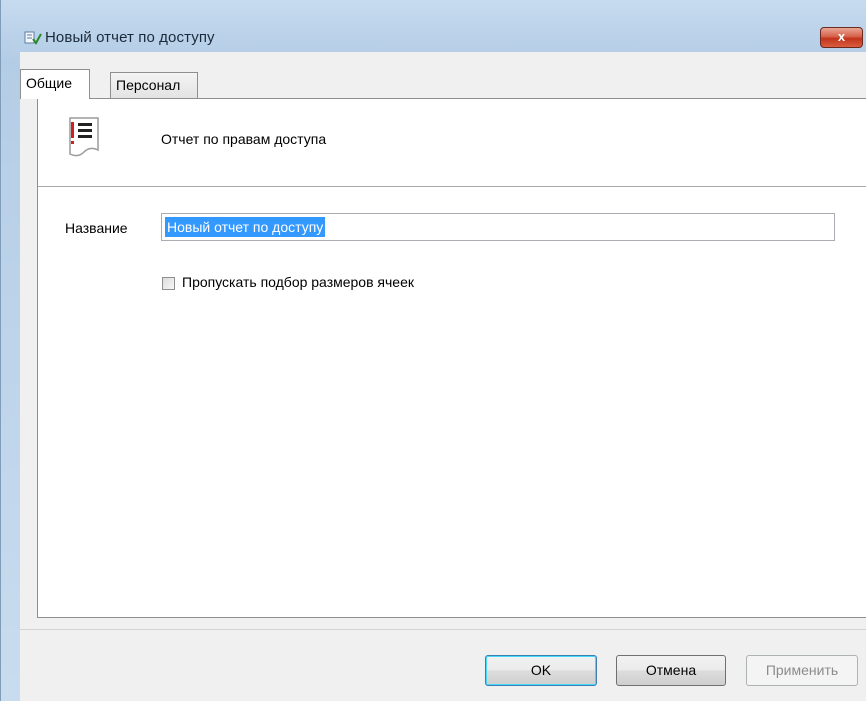 This screenshot has width=866, height=701. What do you see at coordinates (433, 24) in the screenshot?
I see `title-bar: Новый отчет по доступу x` at bounding box center [433, 24].